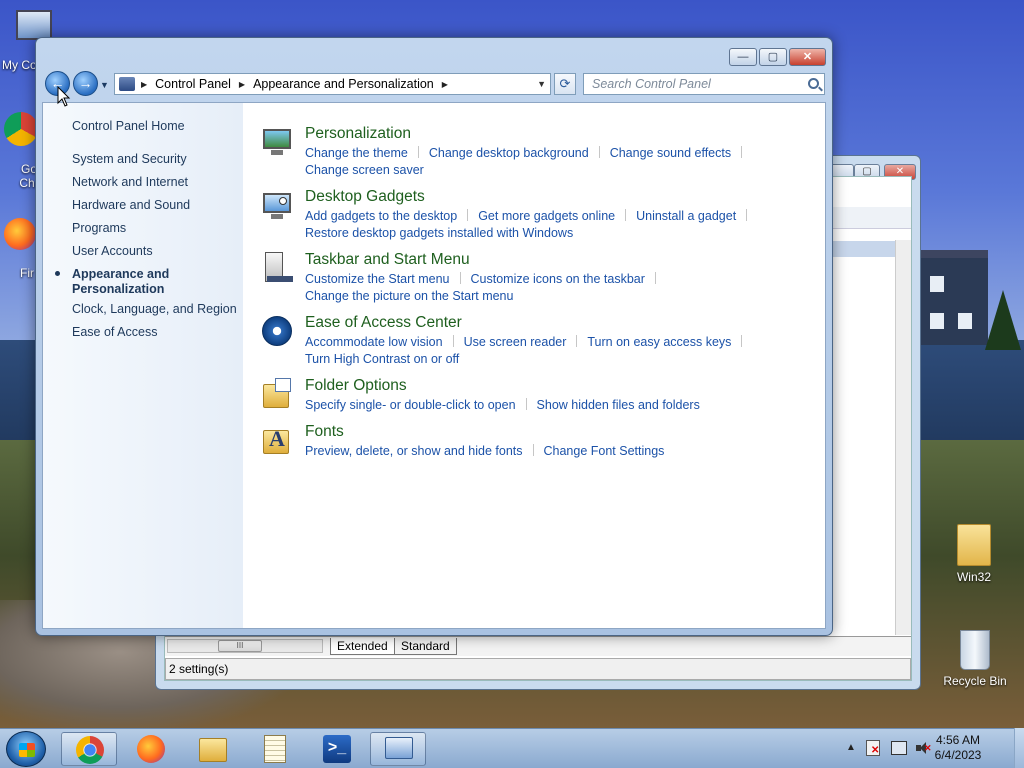 This screenshot has height=768, width=1024. I want to click on link-single-double-click: Specify single- or double-click to open, so click(410, 405).